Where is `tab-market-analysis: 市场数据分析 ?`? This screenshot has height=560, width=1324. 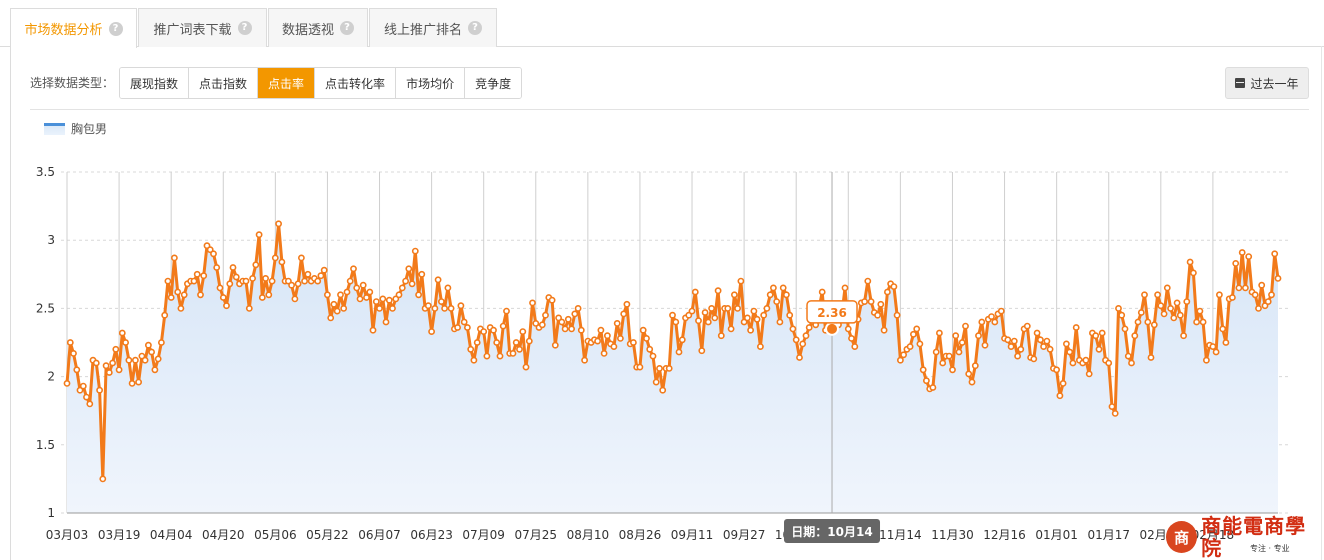 tab-market-analysis: 市场数据分析 ? is located at coordinates (73, 28).